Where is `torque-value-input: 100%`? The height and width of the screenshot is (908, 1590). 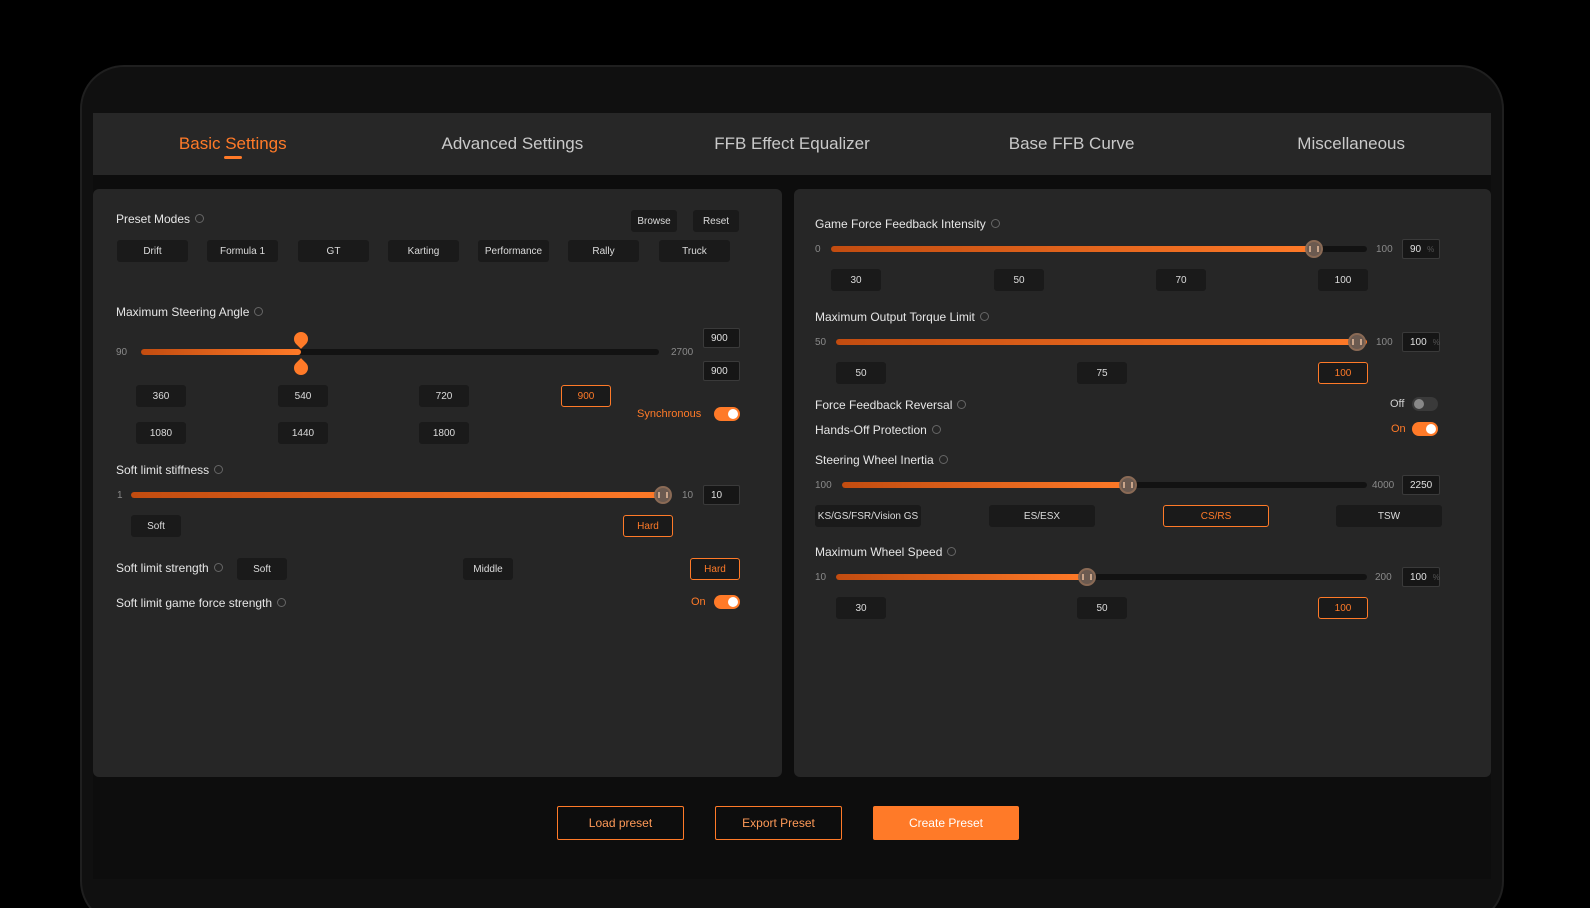 torque-value-input: 100% is located at coordinates (1421, 342).